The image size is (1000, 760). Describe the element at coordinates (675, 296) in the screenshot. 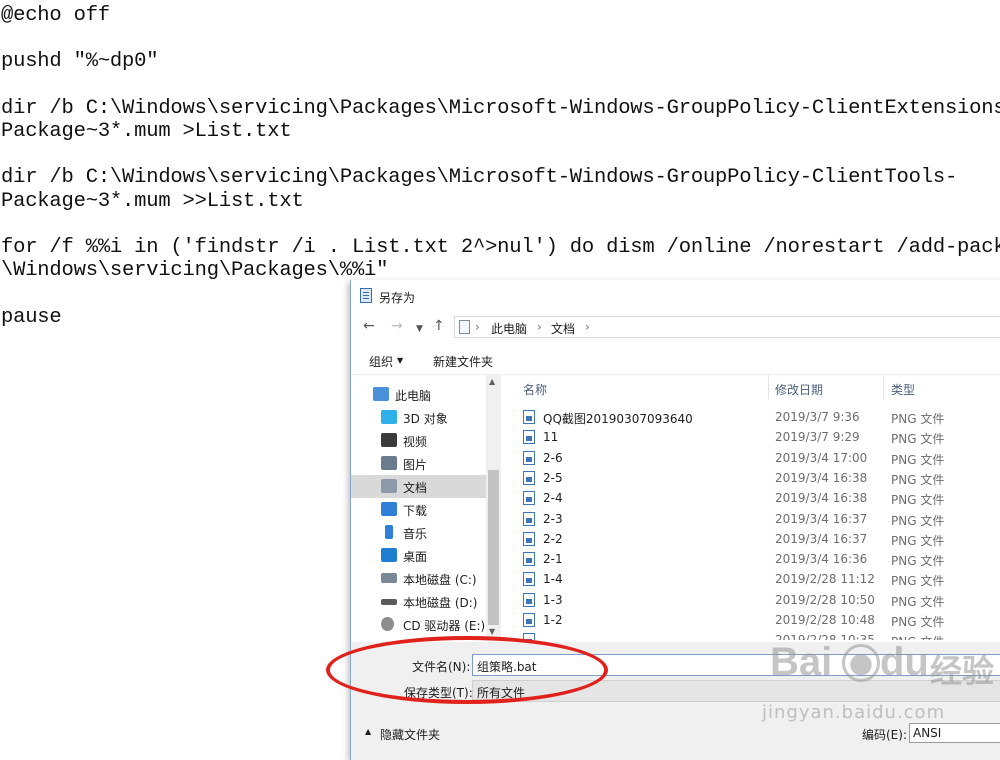

I see `dialog-titlebar: 另存为` at that location.